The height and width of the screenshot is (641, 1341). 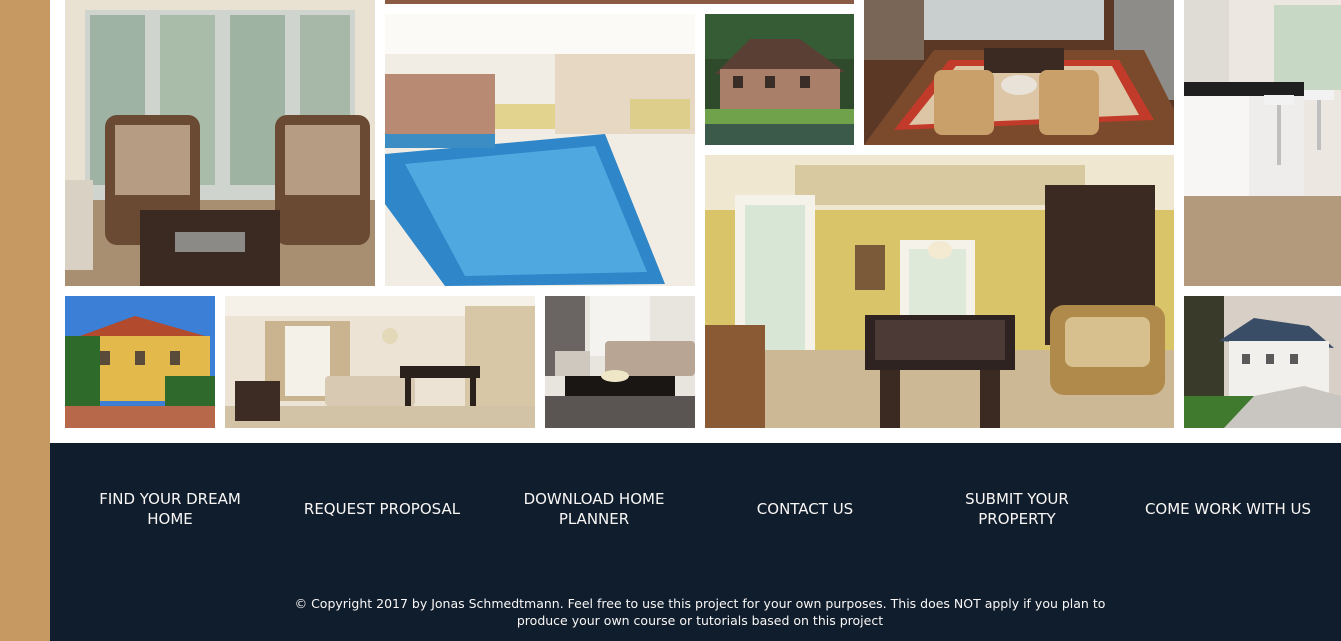 I want to click on footer-link-come-work-with-us: COME WORK WITH US, so click(x=1228, y=509).